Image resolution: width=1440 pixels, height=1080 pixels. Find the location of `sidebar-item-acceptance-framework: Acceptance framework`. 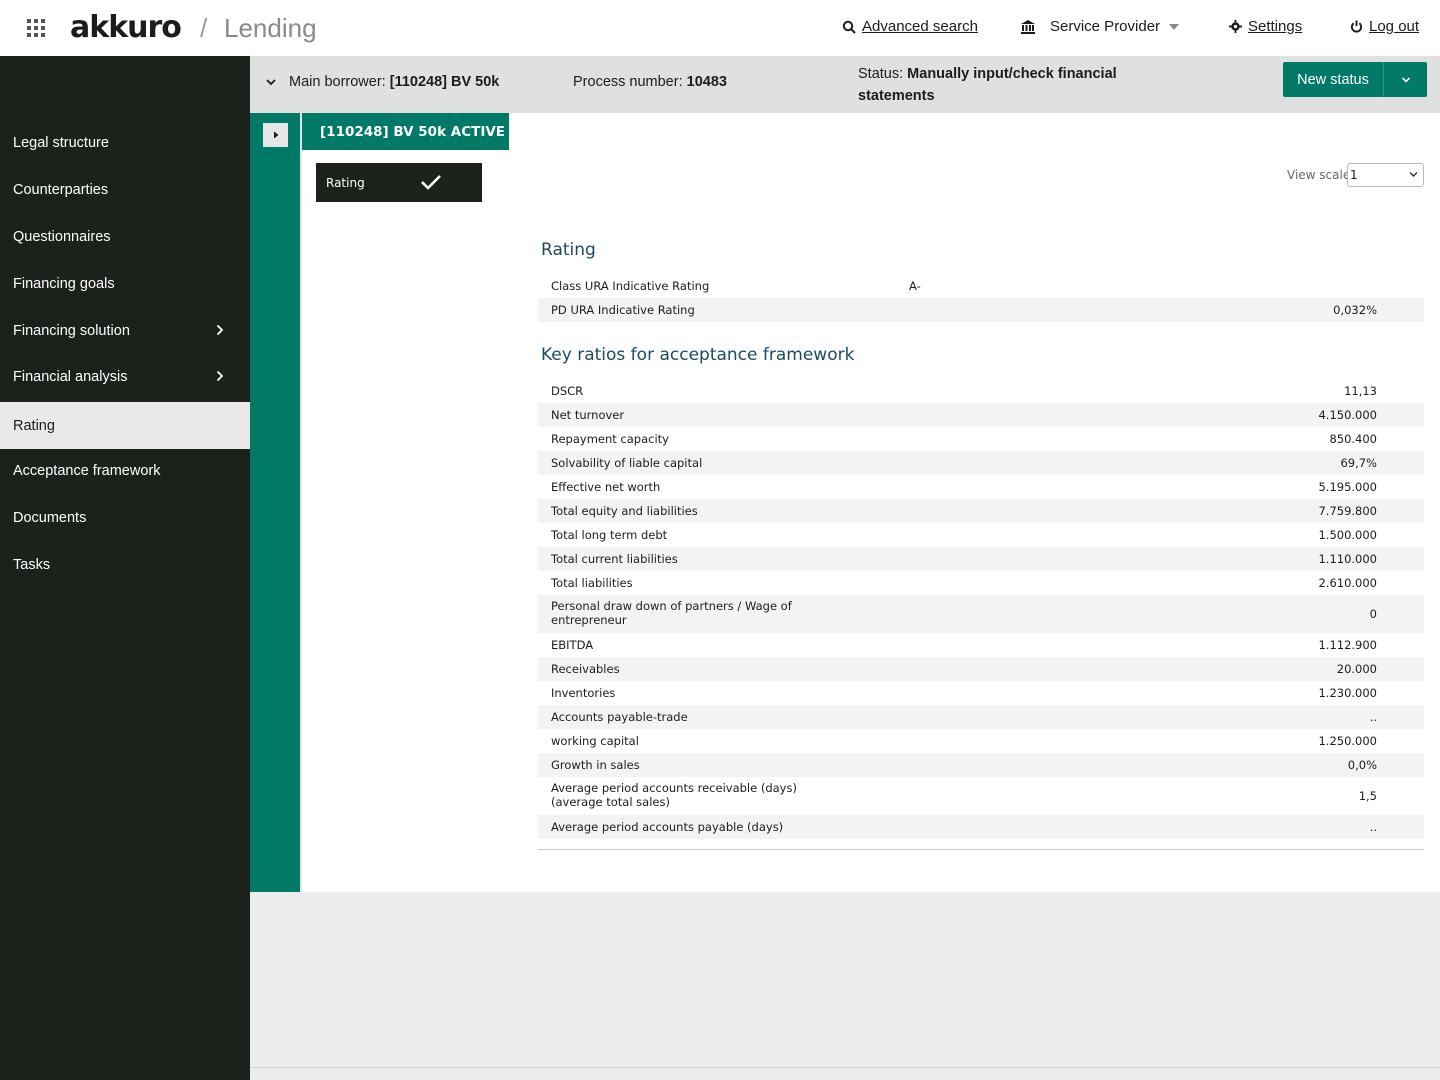

sidebar-item-acceptance-framework: Acceptance framework is located at coordinates (125, 470).